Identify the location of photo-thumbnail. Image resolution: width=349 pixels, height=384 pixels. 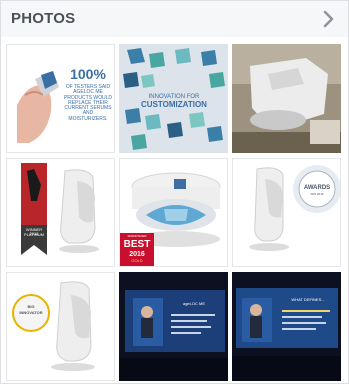
(286, 98).